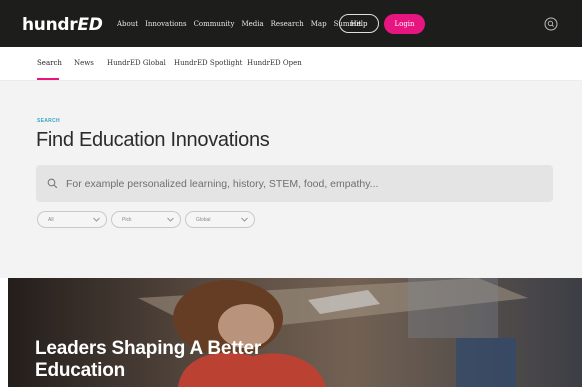 This screenshot has width=582, height=387. Describe the element at coordinates (153, 140) in the screenshot. I see `page-title: Find Education Innovations` at that location.